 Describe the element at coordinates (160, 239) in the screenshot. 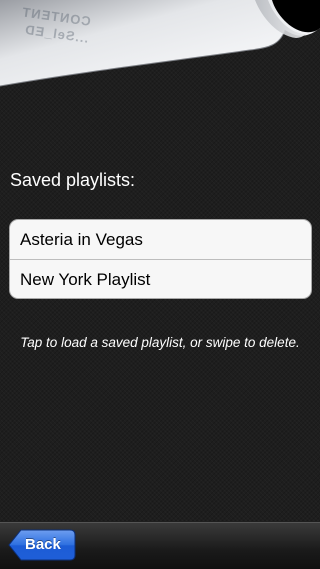

I see `playlist-item: Asteria in Vegas` at that location.